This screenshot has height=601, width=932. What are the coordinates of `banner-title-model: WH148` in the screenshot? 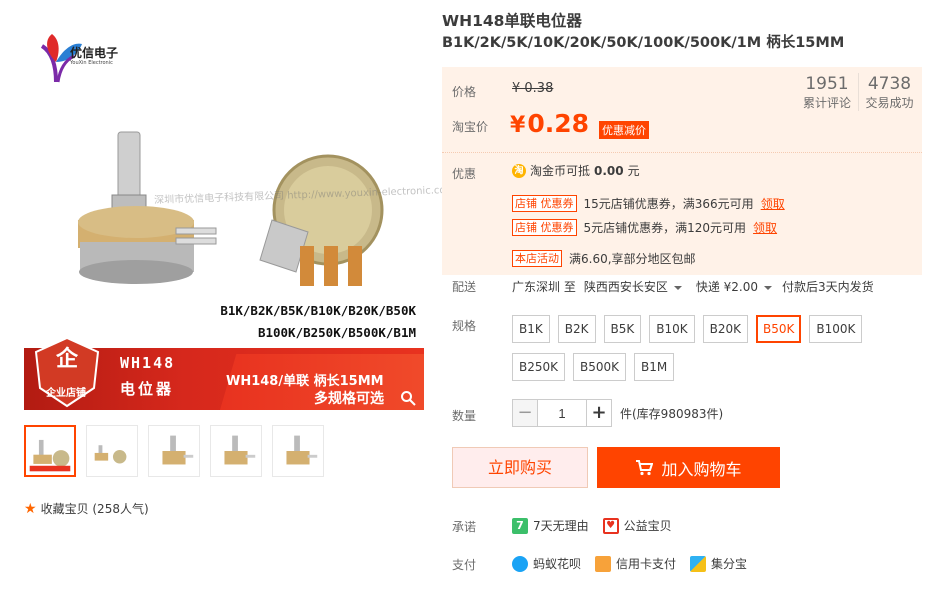 It's located at (148, 363).